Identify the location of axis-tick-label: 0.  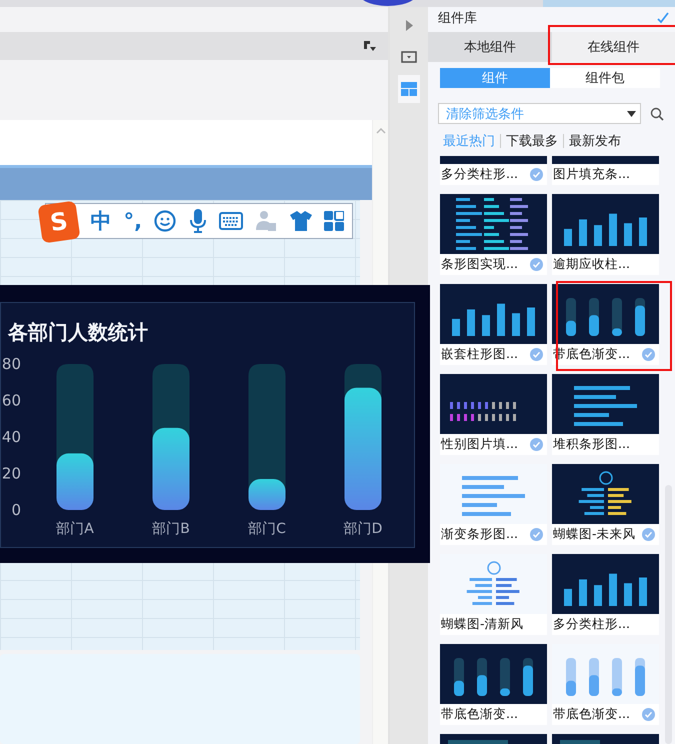
(16, 510).